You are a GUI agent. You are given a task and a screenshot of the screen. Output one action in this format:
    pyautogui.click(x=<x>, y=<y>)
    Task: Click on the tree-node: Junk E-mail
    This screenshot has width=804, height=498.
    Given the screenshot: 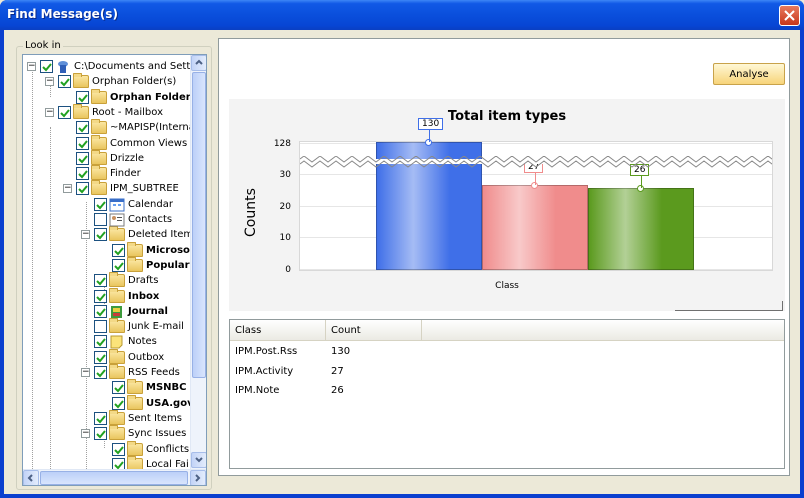 What is the action you would take?
    pyautogui.click(x=139, y=326)
    